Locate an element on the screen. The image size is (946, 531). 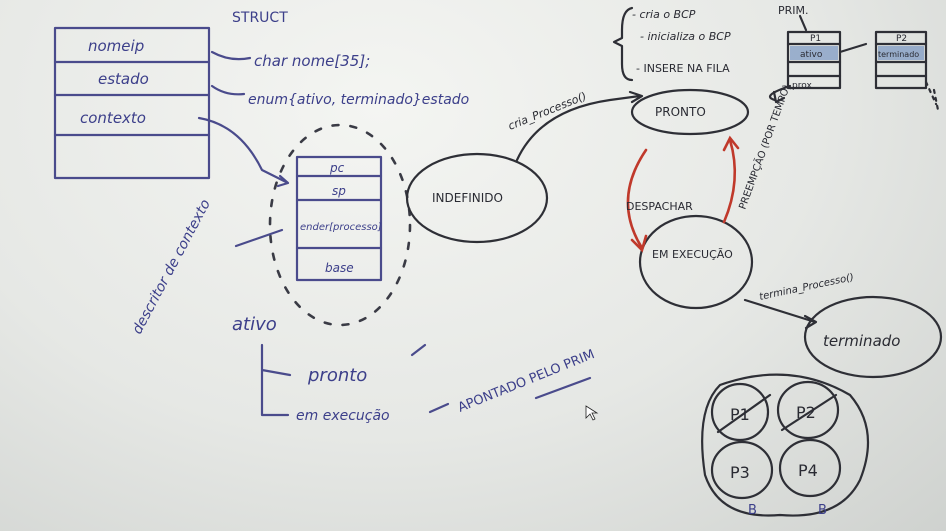
bcp-cell-ender: ender[processo] is located at coordinates (341, 227).